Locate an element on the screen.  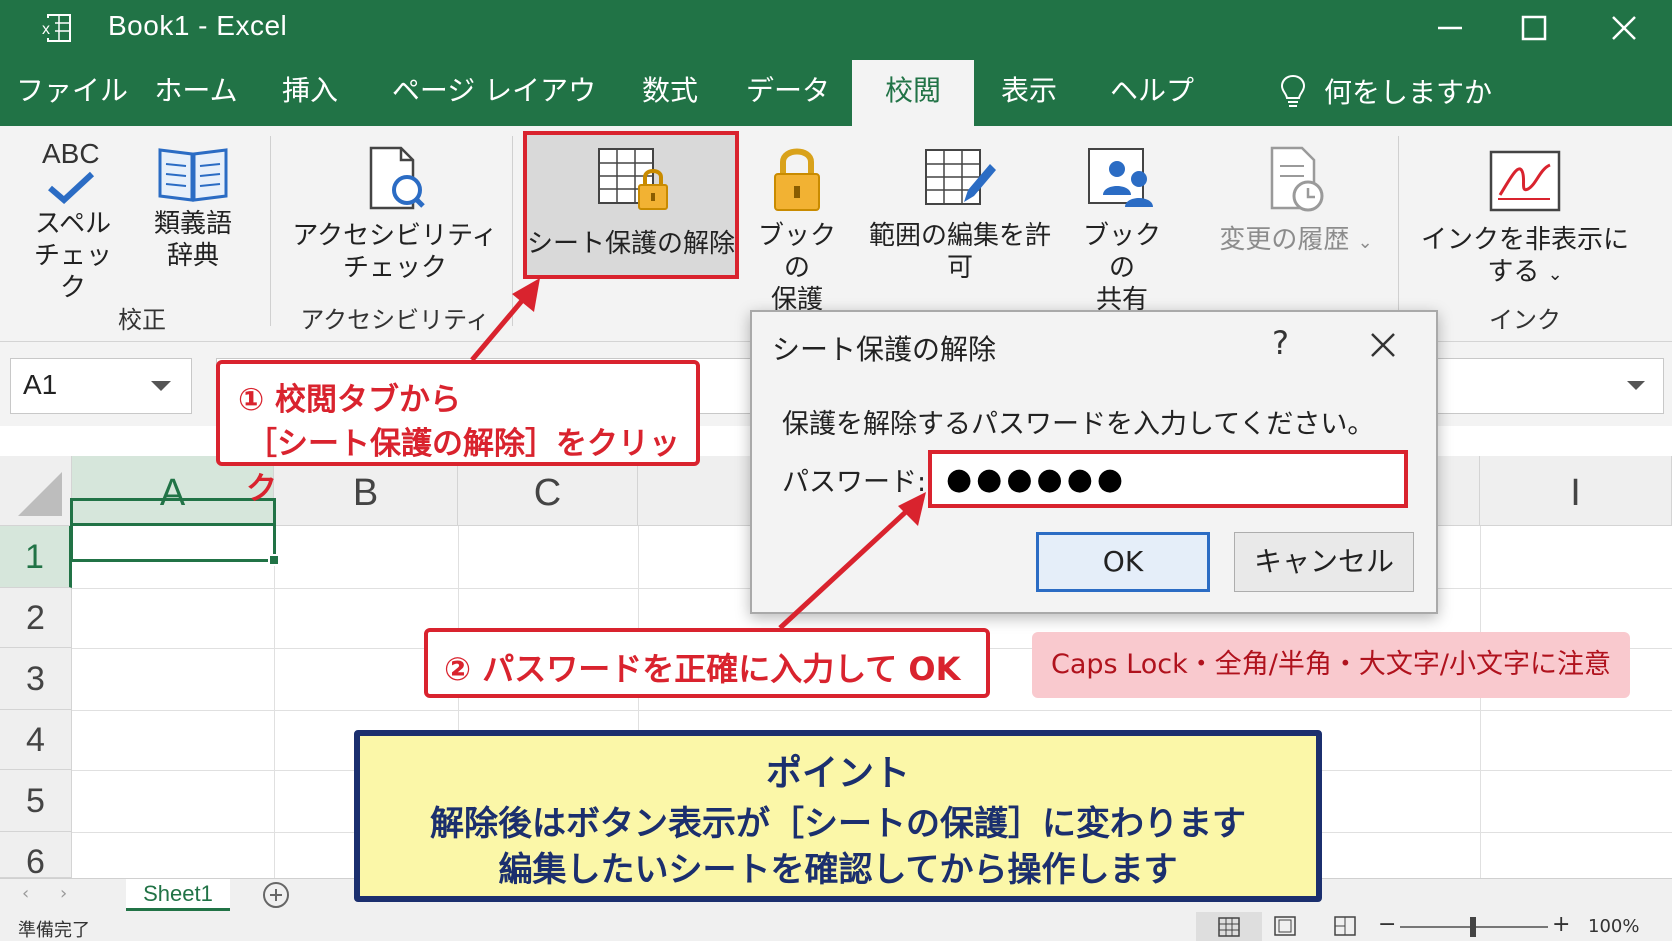
callout-step2: ② パスワードを正確に入力して OK is located at coordinates (707, 663).